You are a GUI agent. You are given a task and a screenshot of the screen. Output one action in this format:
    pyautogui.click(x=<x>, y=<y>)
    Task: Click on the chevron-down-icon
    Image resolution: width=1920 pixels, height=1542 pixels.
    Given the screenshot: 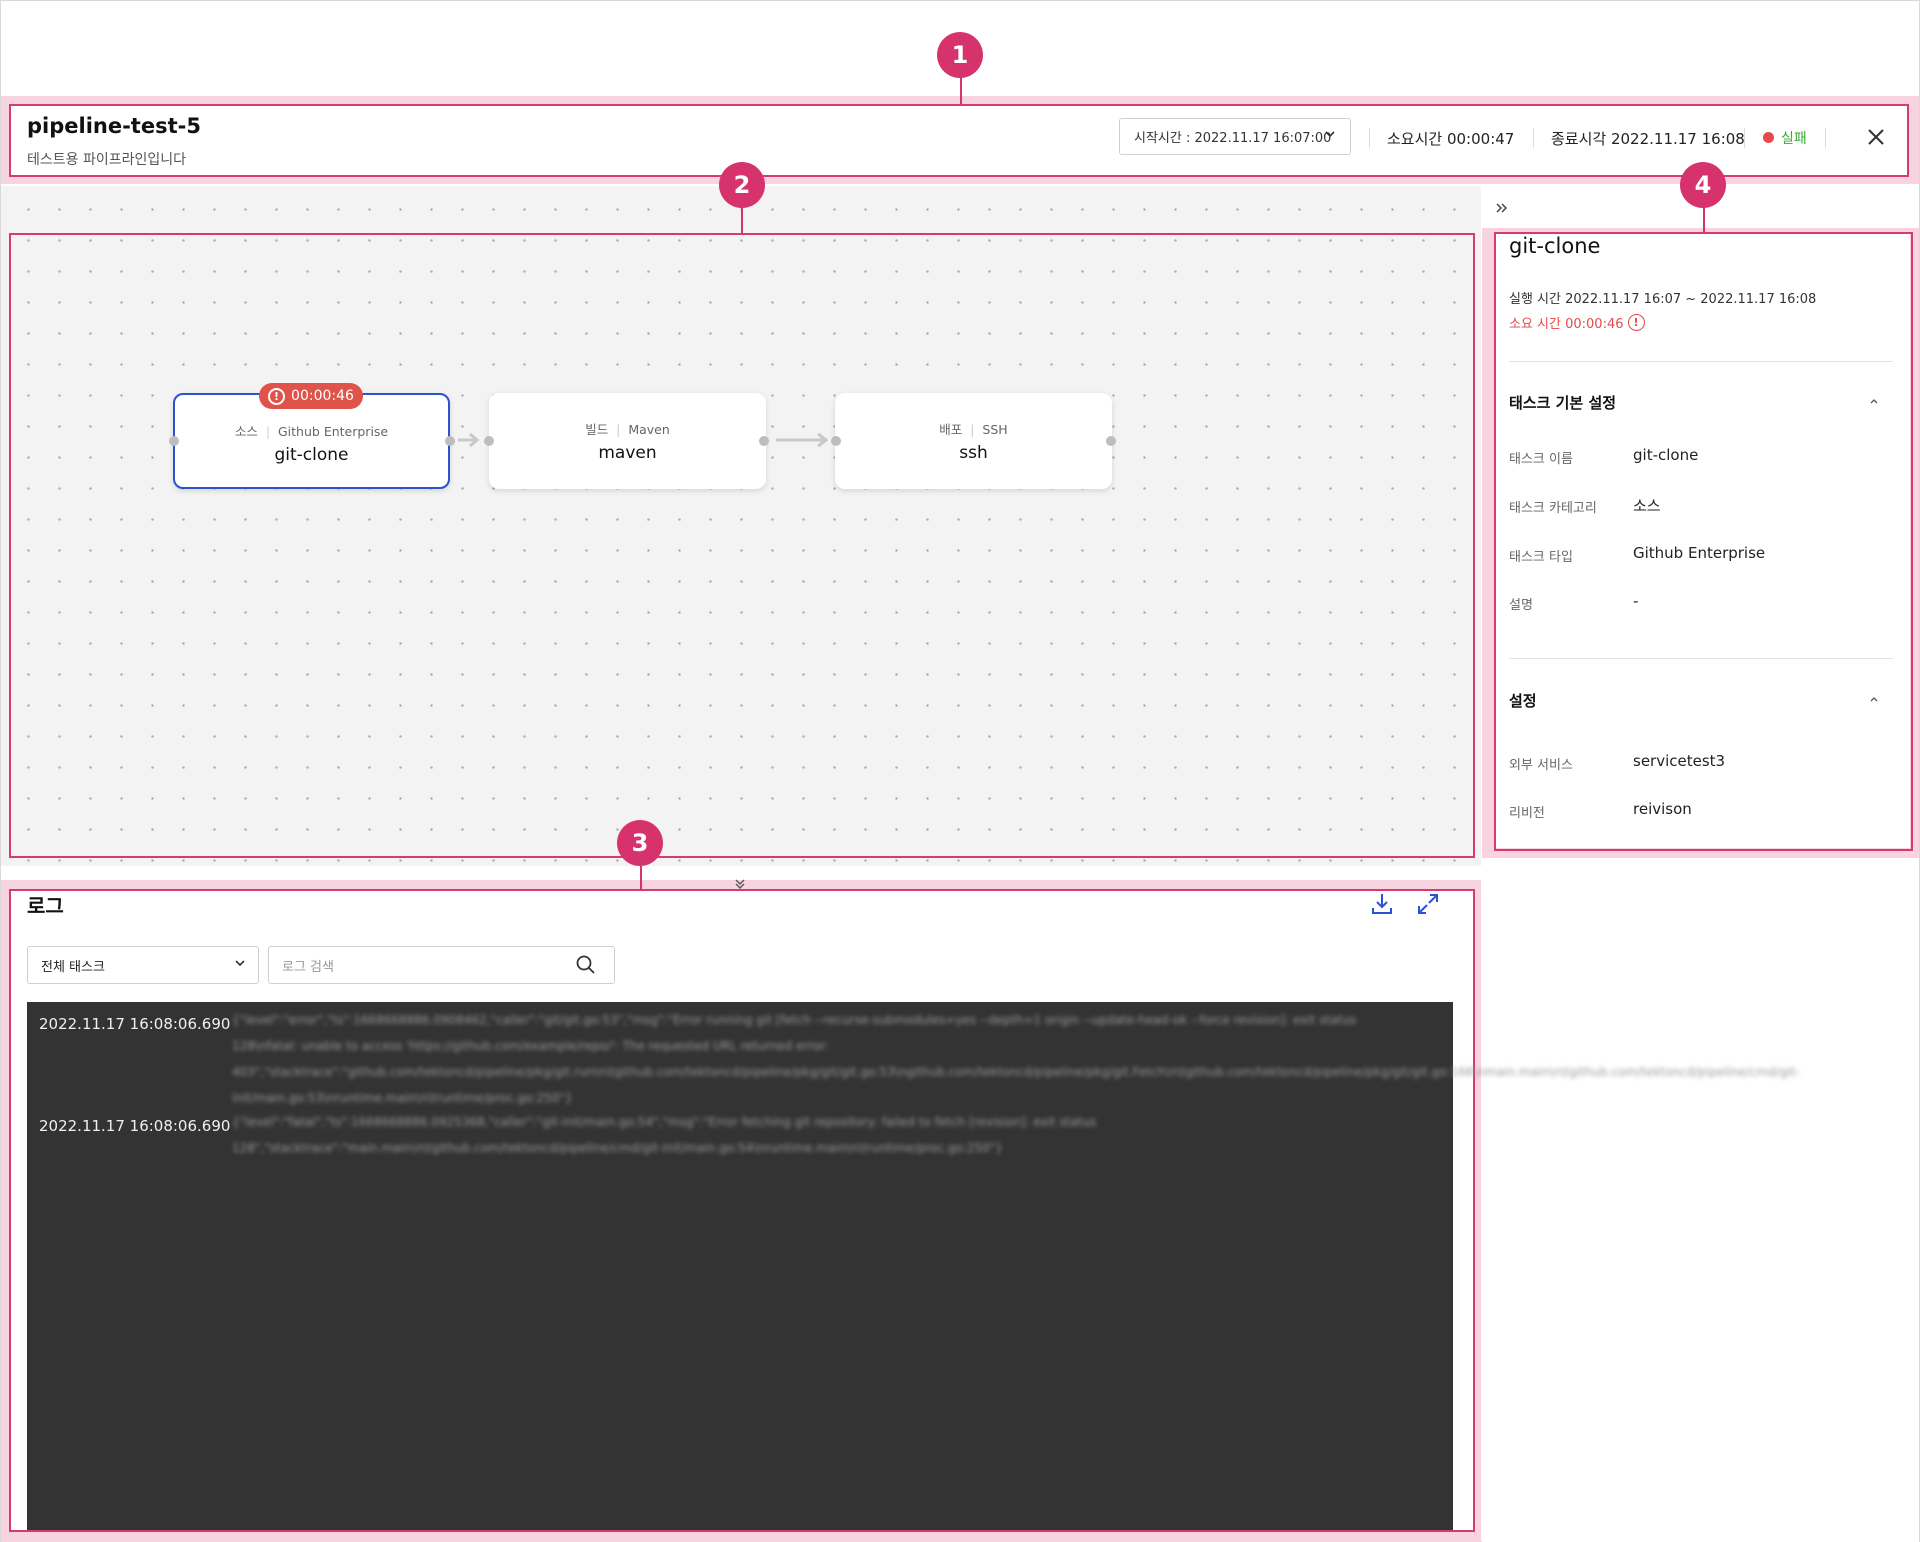 What is the action you would take?
    pyautogui.click(x=240, y=965)
    